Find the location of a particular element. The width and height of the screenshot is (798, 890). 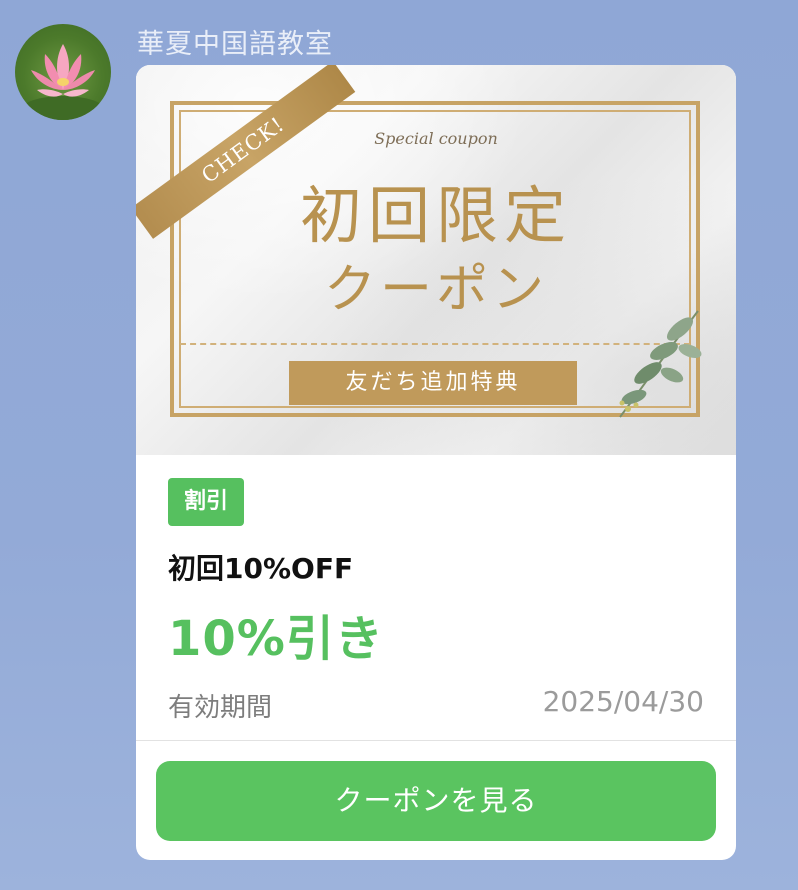

eucalyptus-leaf-icon is located at coordinates (660, 364).